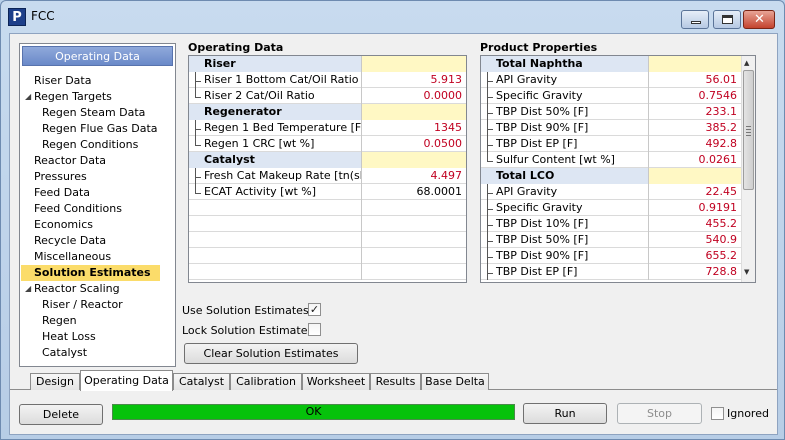  What do you see at coordinates (695, 144) in the screenshot?
I see `grid-cell-value: 492.8` at bounding box center [695, 144].